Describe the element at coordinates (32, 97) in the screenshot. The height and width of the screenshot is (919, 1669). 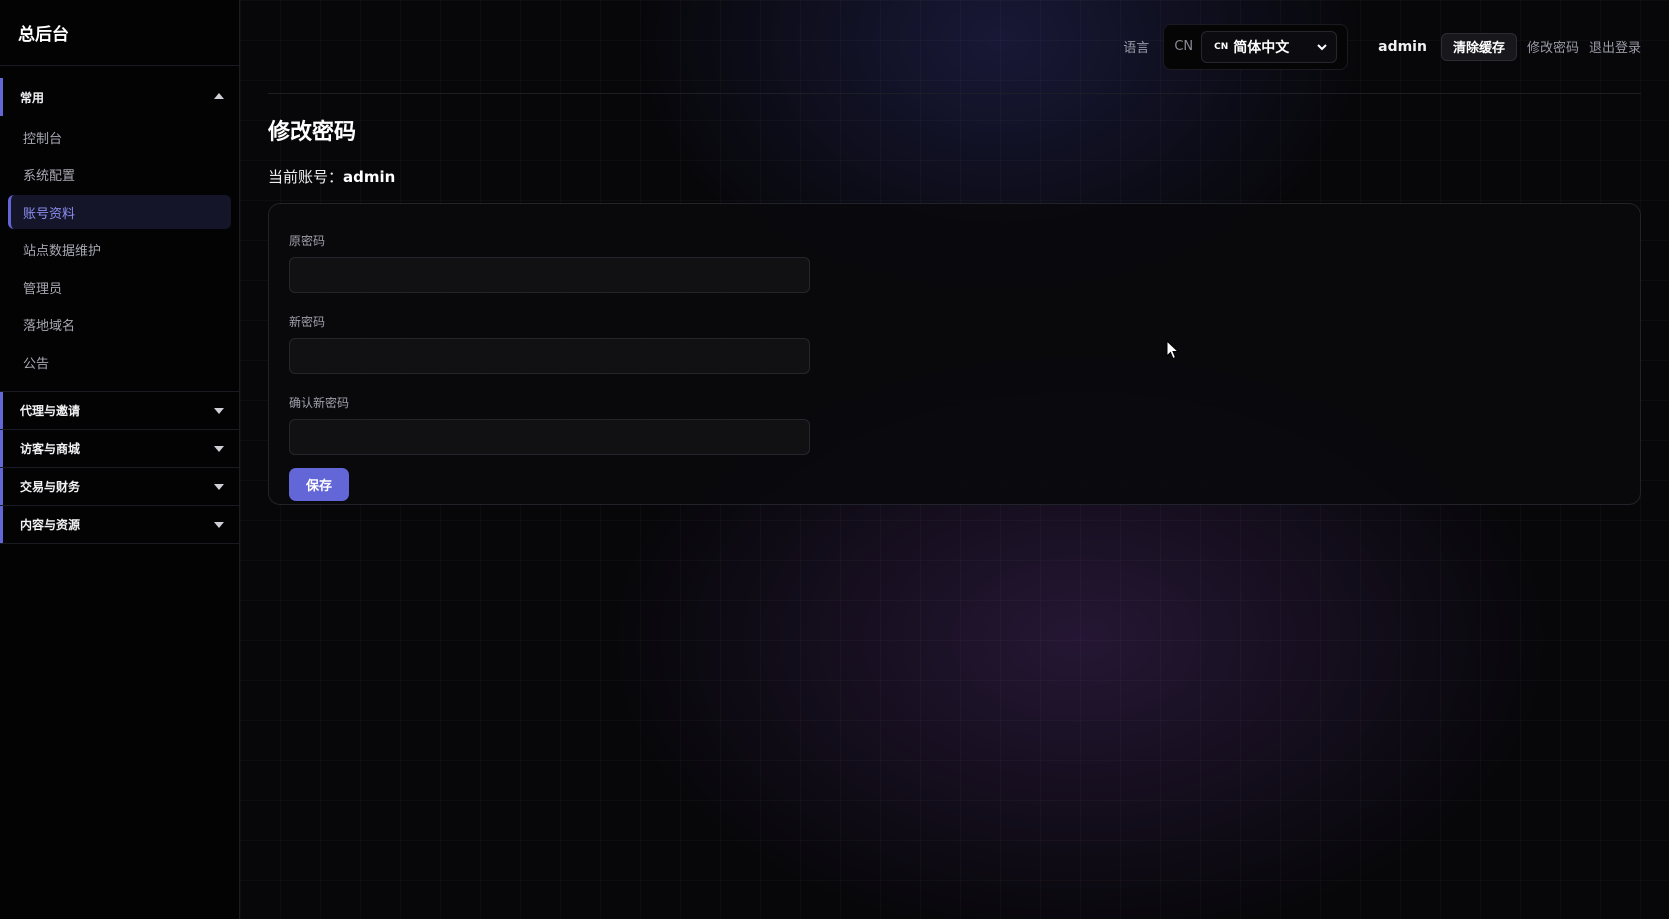
I see `sidebar-group-label: 常用` at that location.